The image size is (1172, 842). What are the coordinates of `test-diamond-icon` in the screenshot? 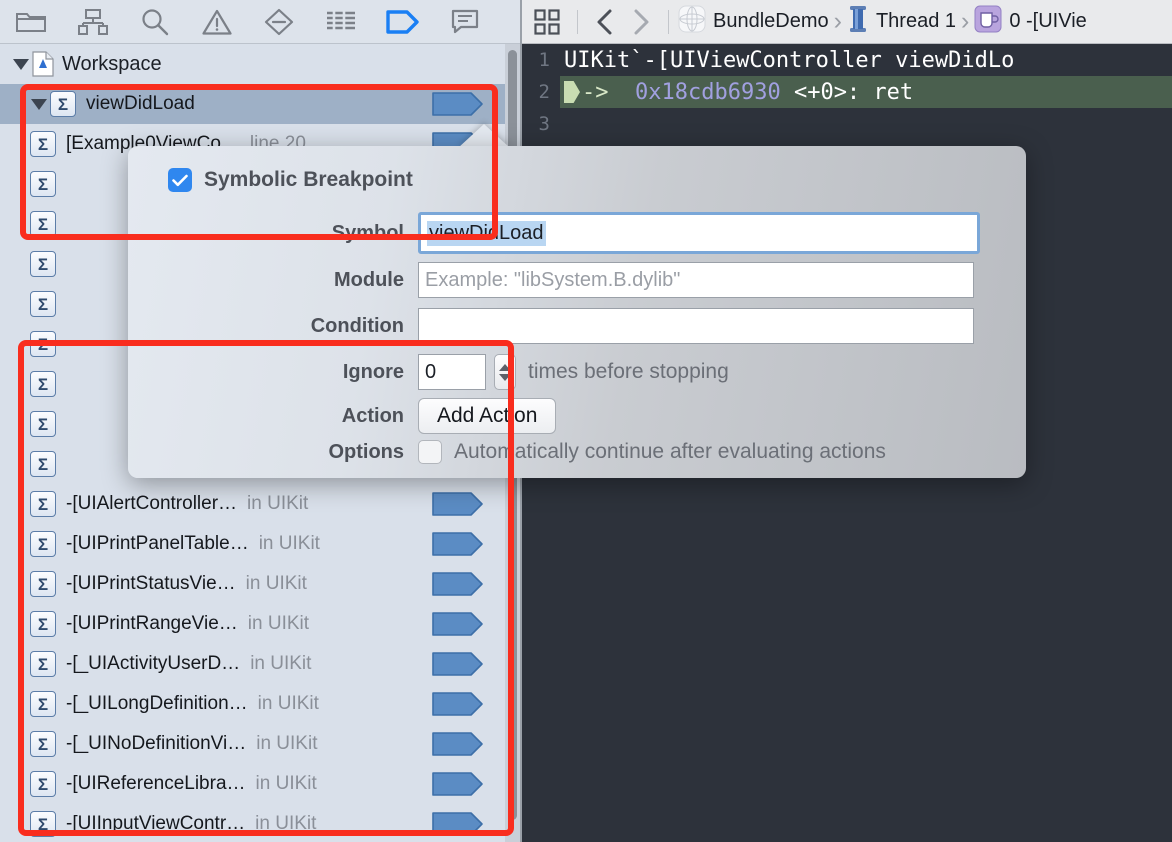 It's located at (279, 22).